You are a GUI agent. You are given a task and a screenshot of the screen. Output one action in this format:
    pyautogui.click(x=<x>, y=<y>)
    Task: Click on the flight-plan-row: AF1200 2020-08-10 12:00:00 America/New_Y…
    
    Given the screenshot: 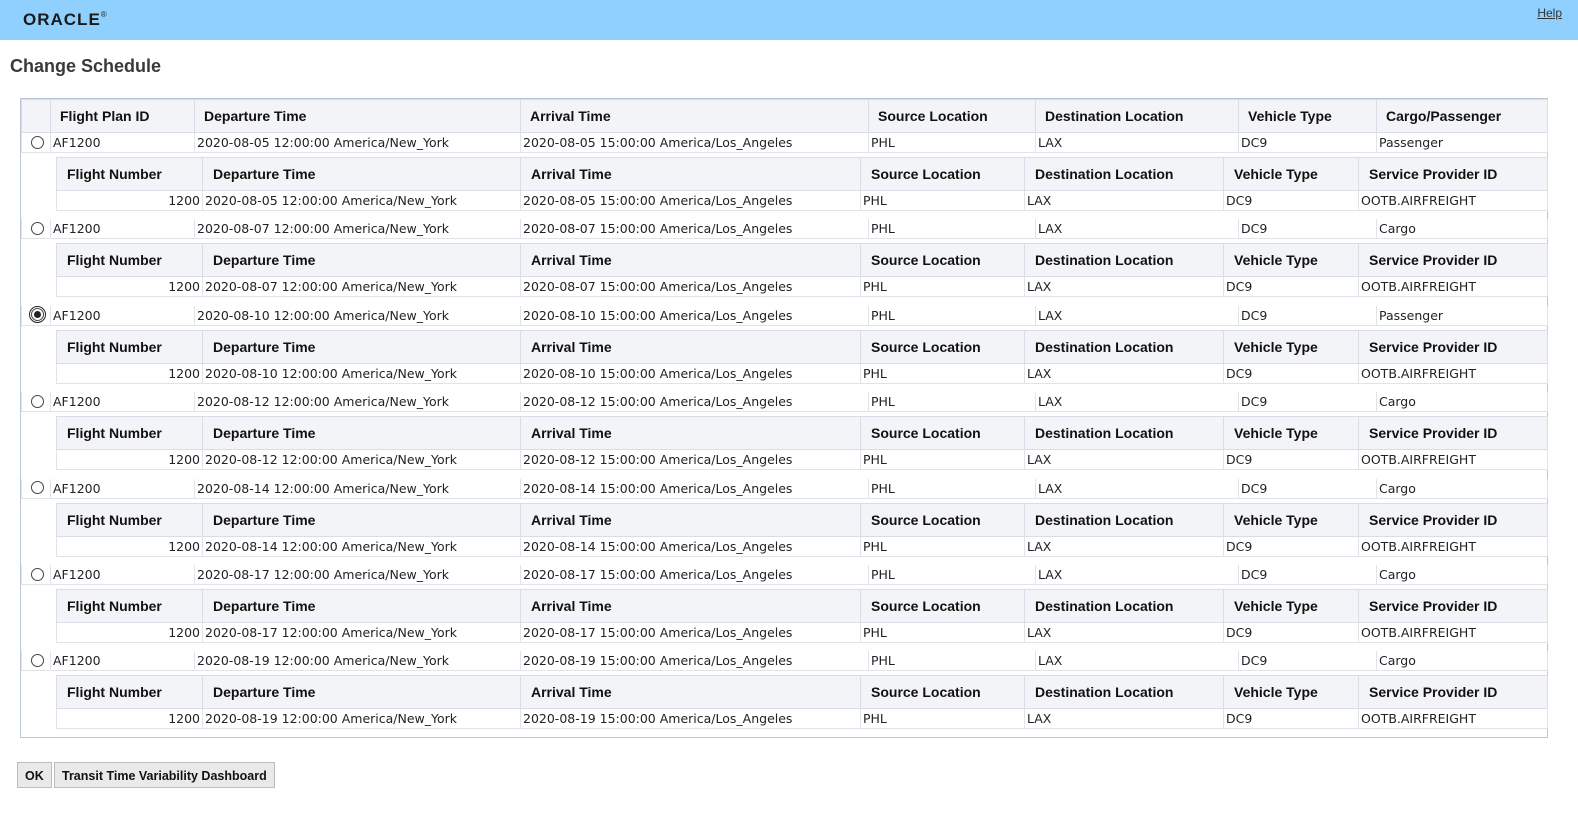 What is the action you would take?
    pyautogui.click(x=784, y=315)
    